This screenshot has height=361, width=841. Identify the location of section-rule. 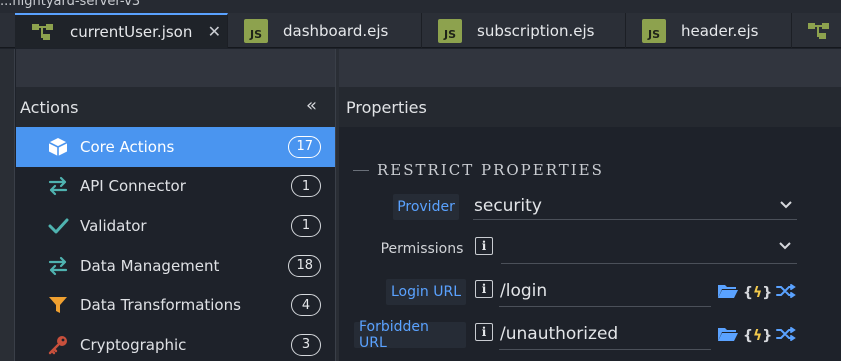
(361, 170).